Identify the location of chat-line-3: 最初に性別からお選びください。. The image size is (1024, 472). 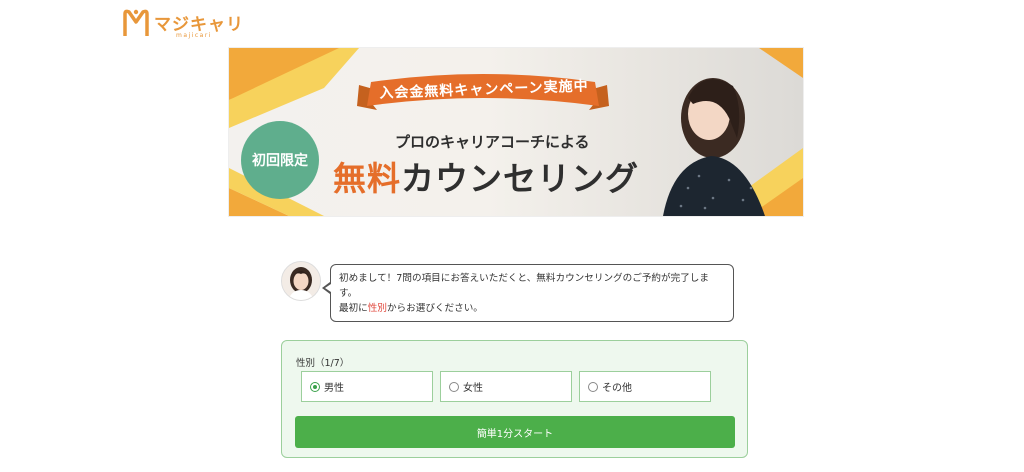
(532, 308).